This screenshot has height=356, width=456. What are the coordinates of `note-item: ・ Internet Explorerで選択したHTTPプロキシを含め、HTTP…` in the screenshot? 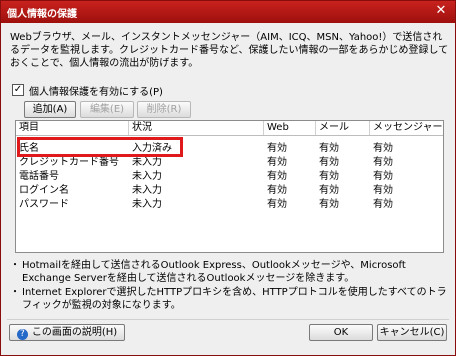 It's located at (231, 299).